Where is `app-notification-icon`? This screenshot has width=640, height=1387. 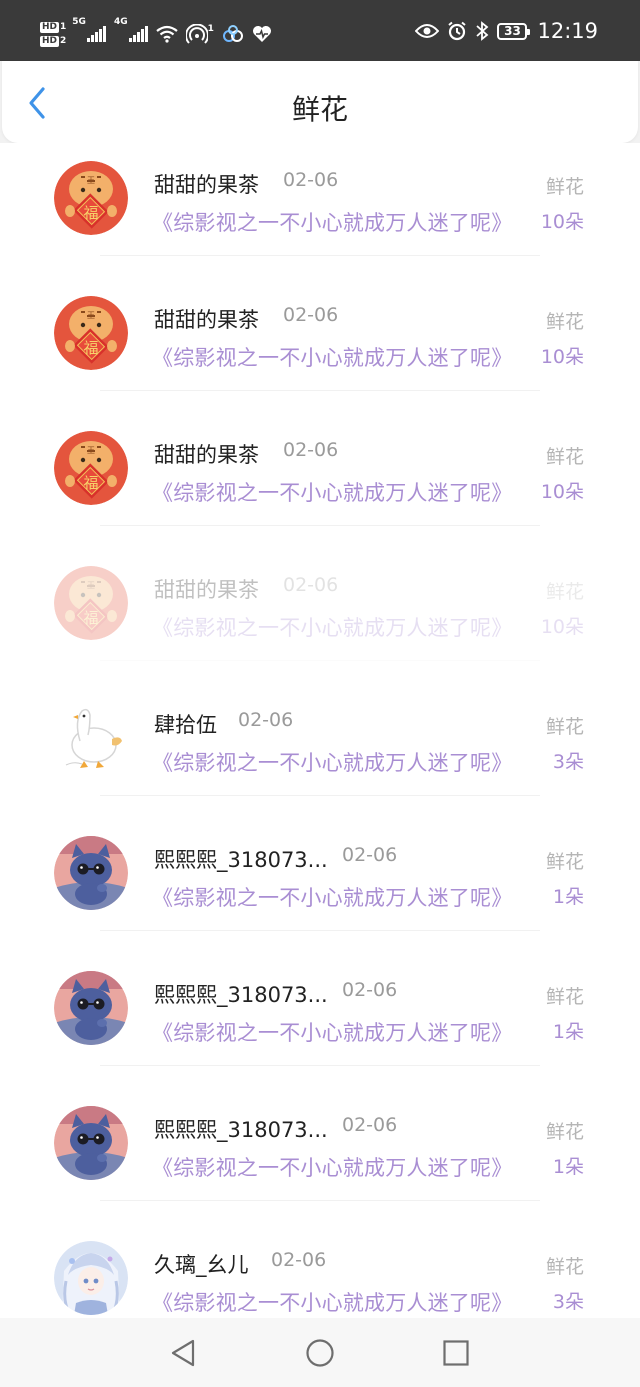 app-notification-icon is located at coordinates (233, 34).